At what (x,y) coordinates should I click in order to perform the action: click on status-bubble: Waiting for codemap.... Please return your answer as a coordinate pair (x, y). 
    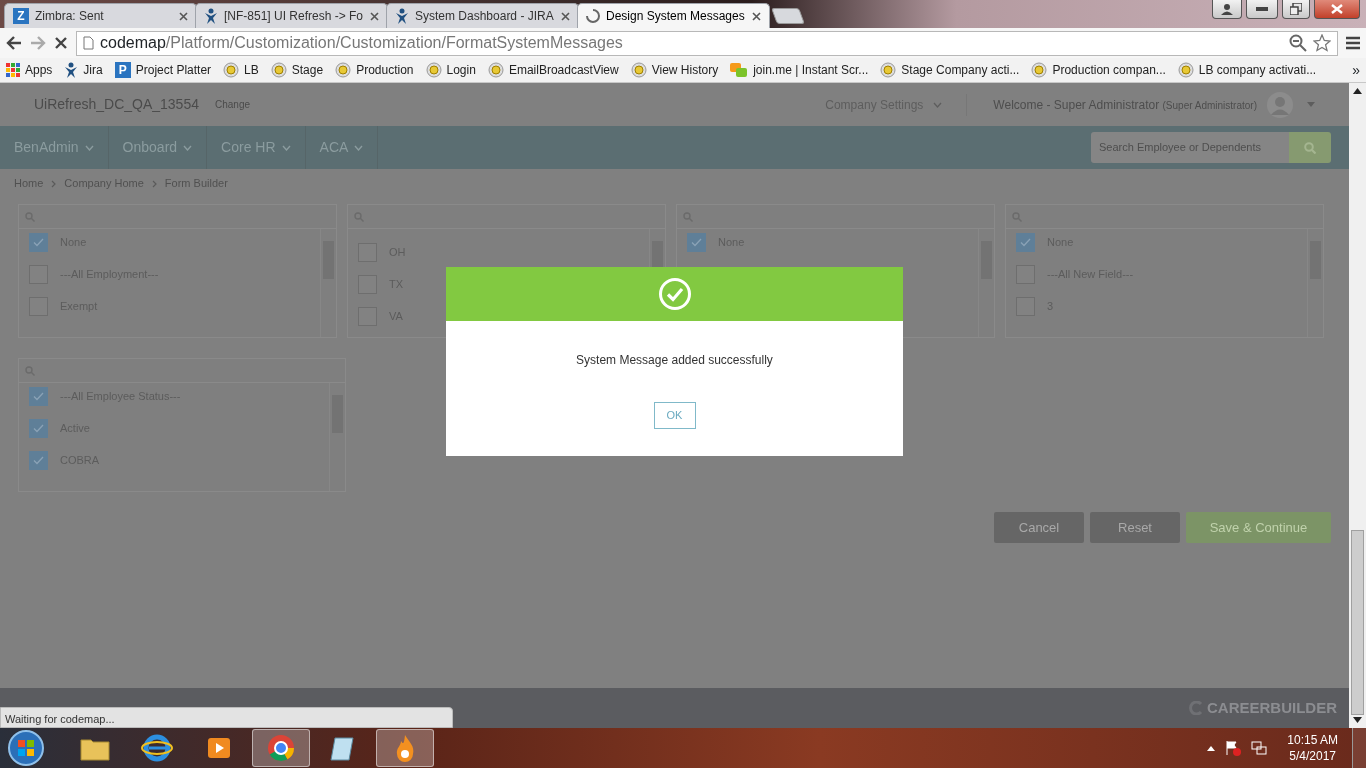
    Looking at the image, I should click on (226, 717).